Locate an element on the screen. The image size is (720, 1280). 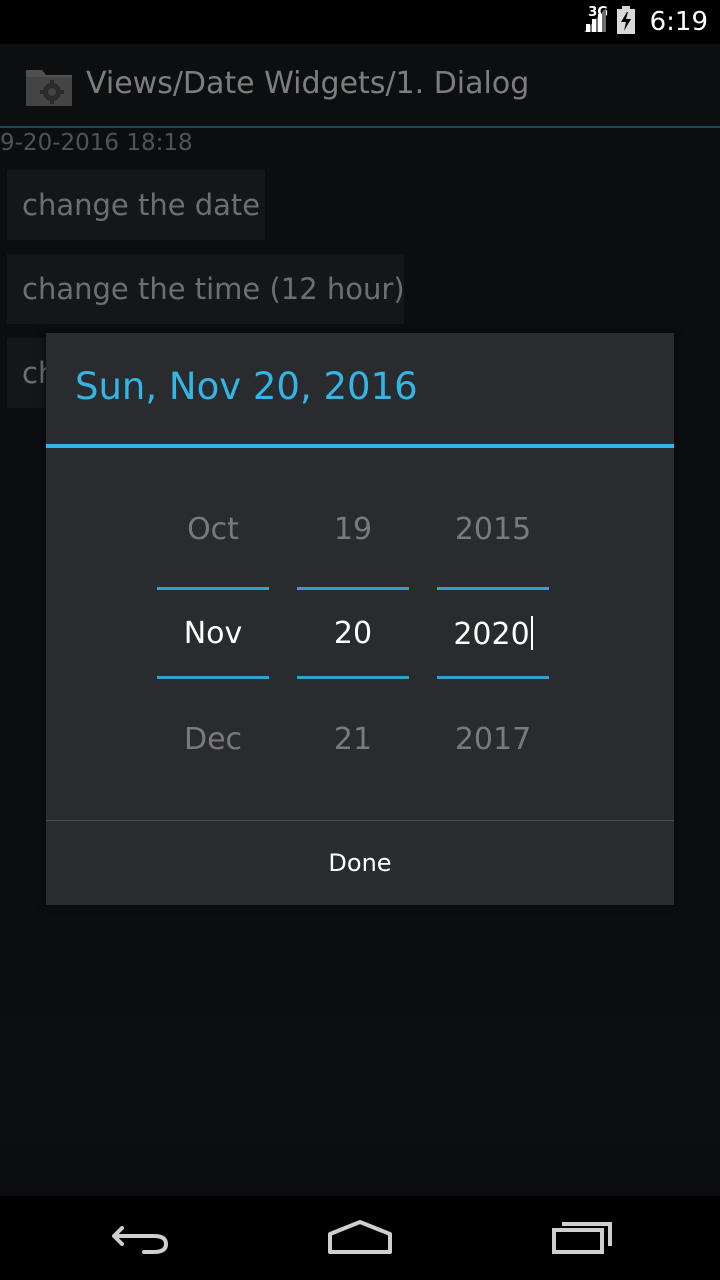
signal-icon is located at coordinates (595, 22).